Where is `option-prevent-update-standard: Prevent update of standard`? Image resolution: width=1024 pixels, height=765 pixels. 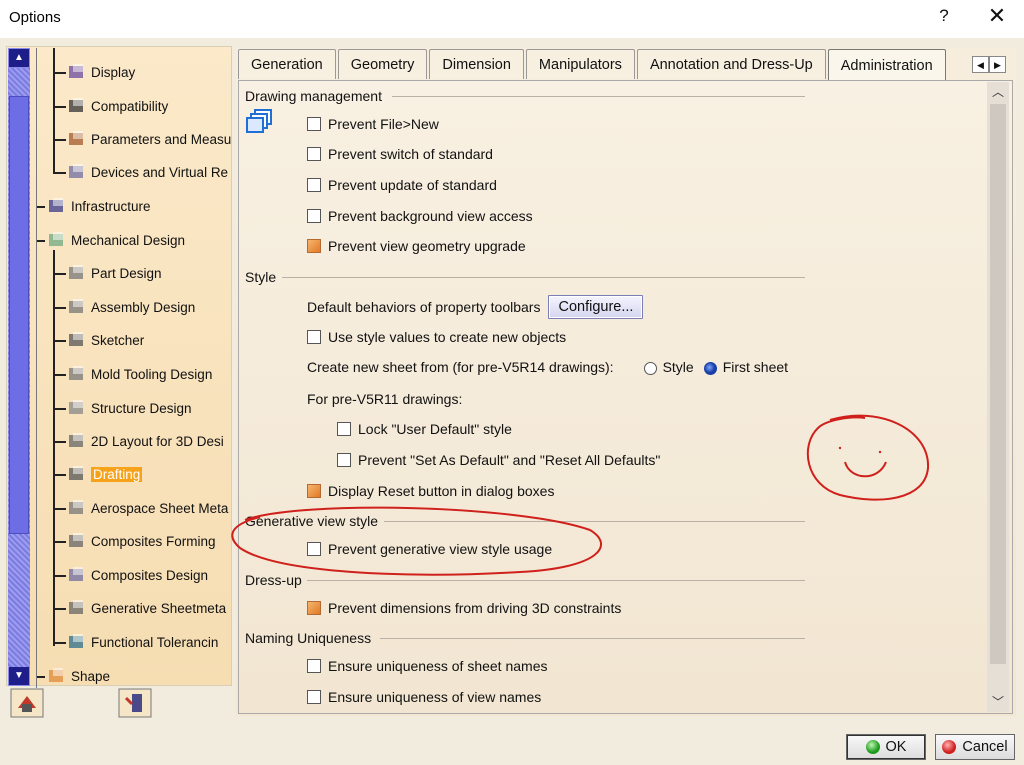 option-prevent-update-standard: Prevent update of standard is located at coordinates (402, 185).